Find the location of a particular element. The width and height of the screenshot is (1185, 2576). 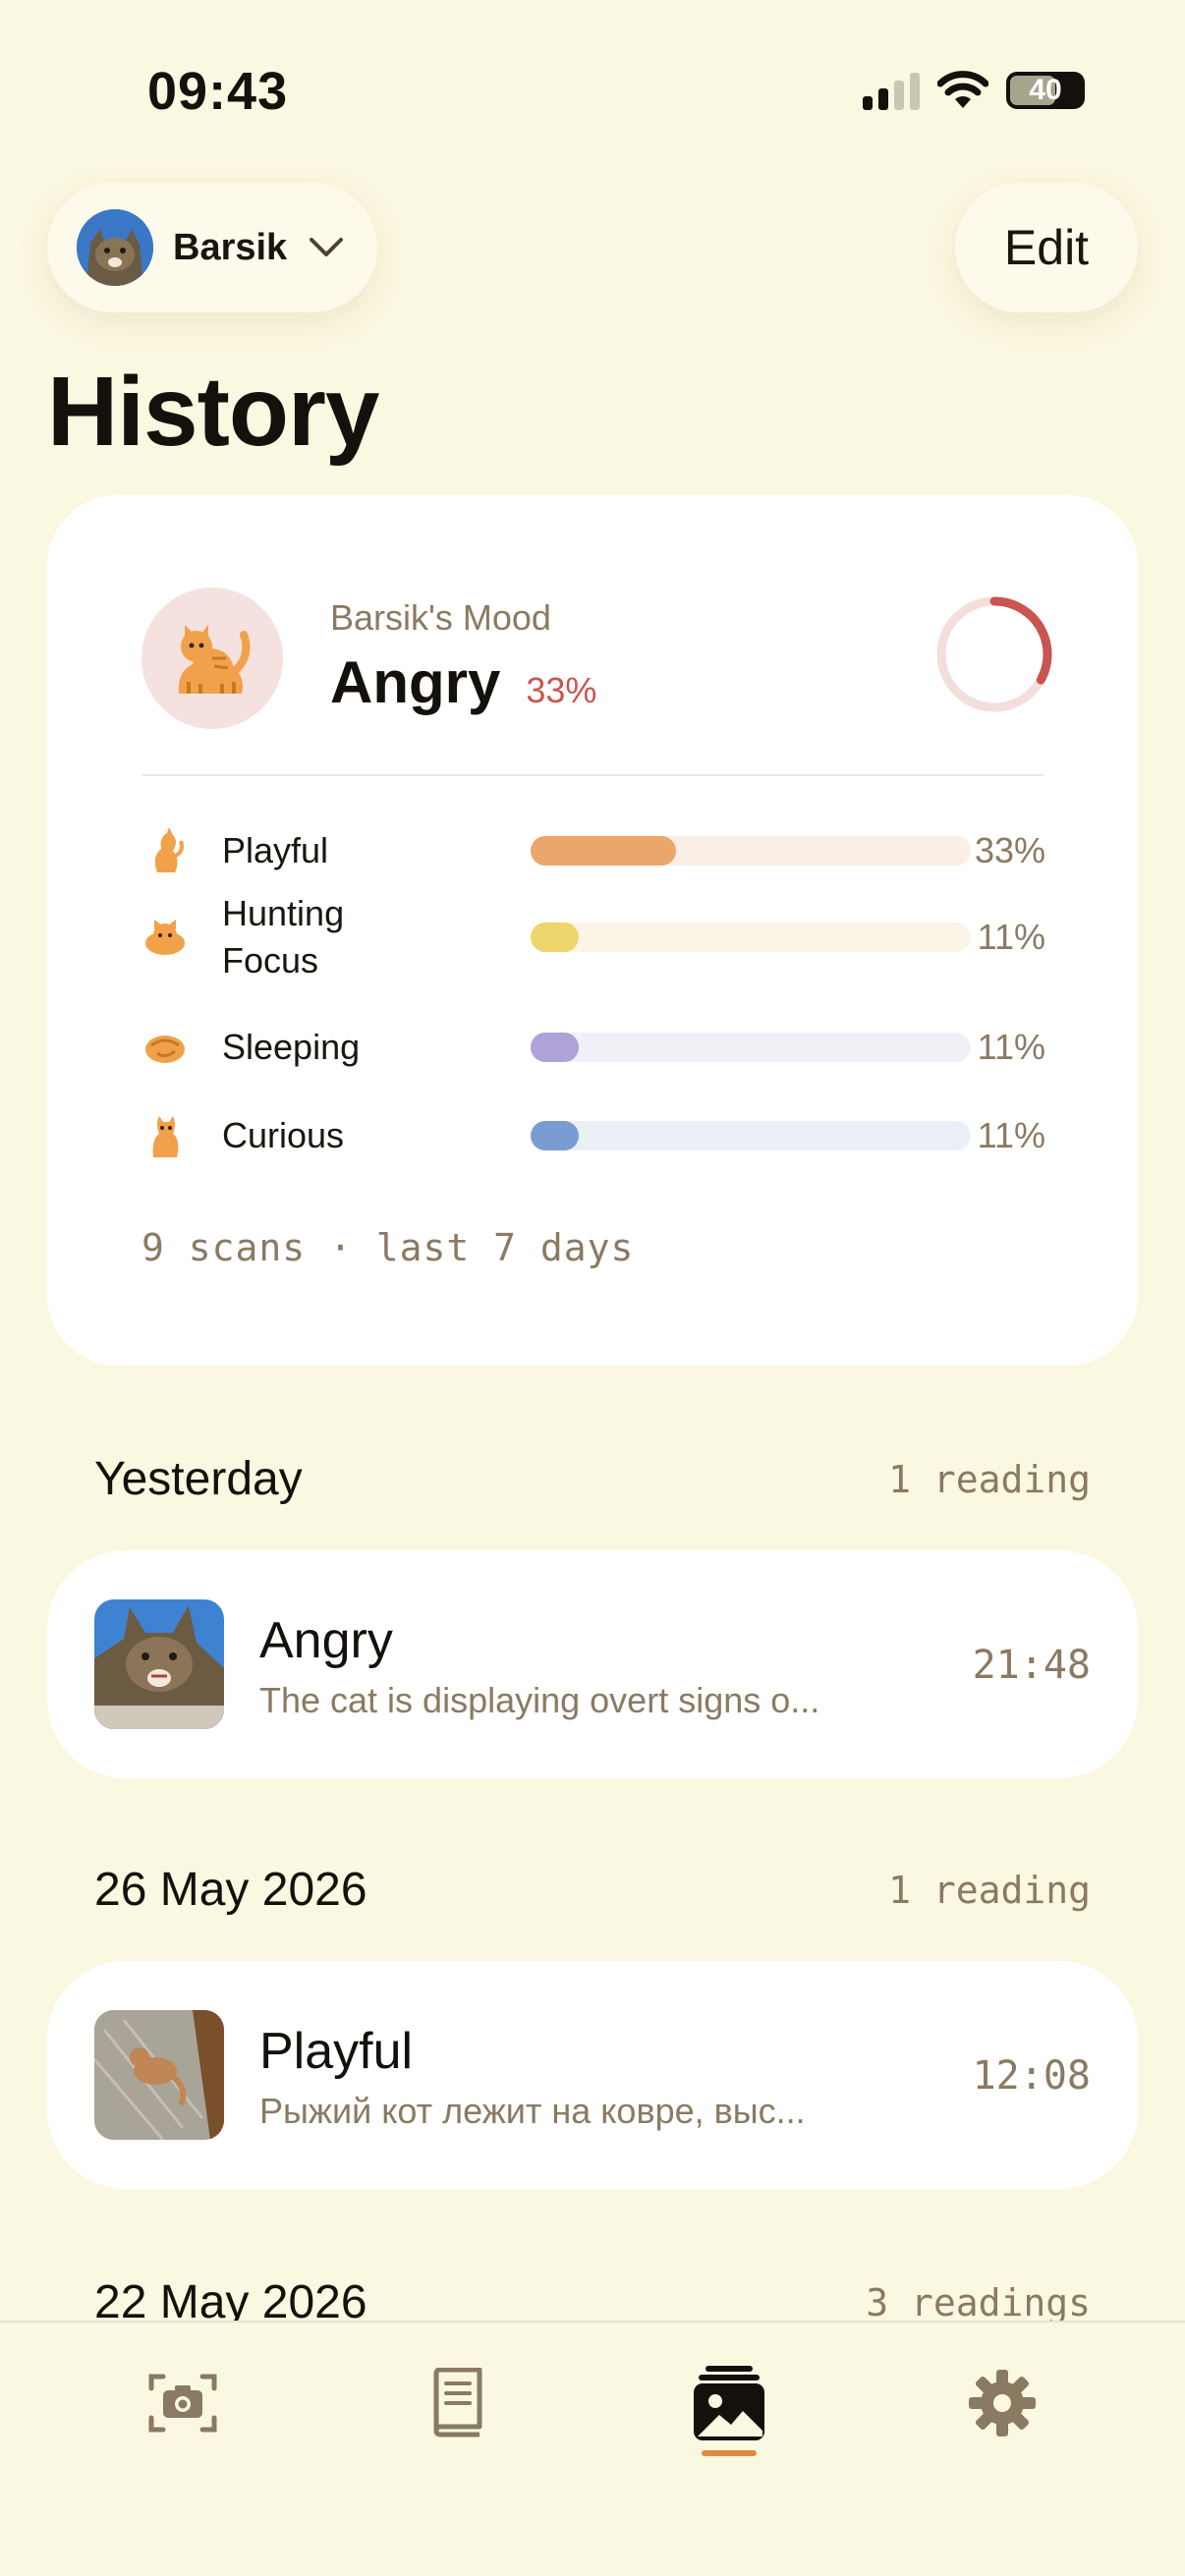

breakdown-row-sleeping: Sleeping 11% is located at coordinates (593, 1047).